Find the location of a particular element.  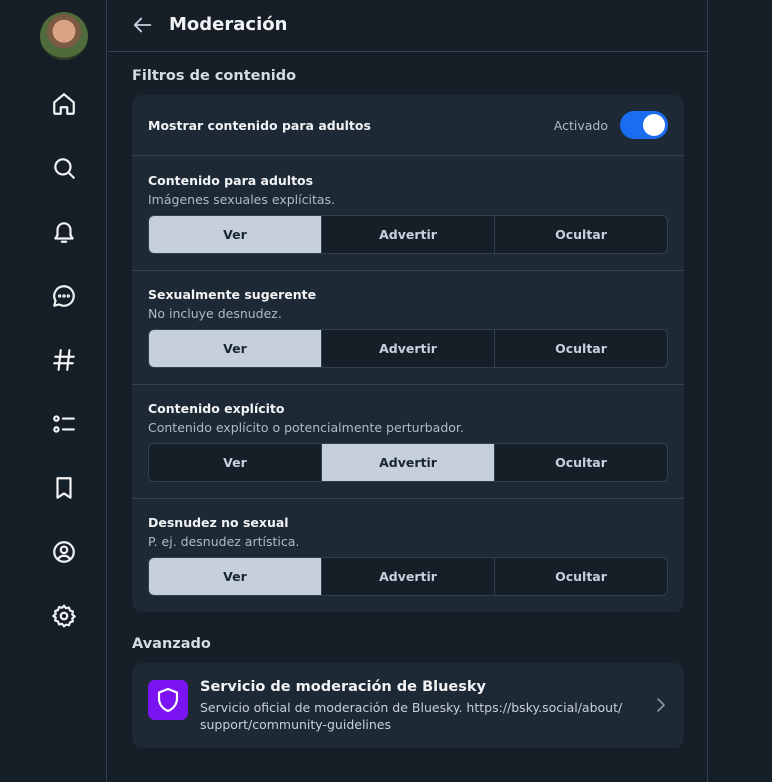

back-arrow-icon is located at coordinates (143, 25).